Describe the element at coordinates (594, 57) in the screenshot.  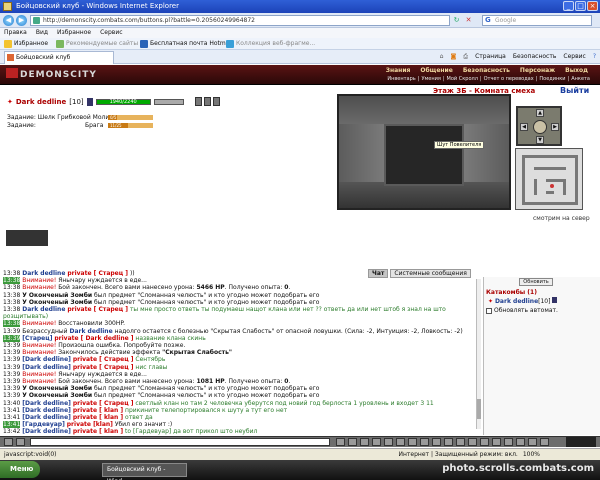
I see `help-icon: ?` at that location.